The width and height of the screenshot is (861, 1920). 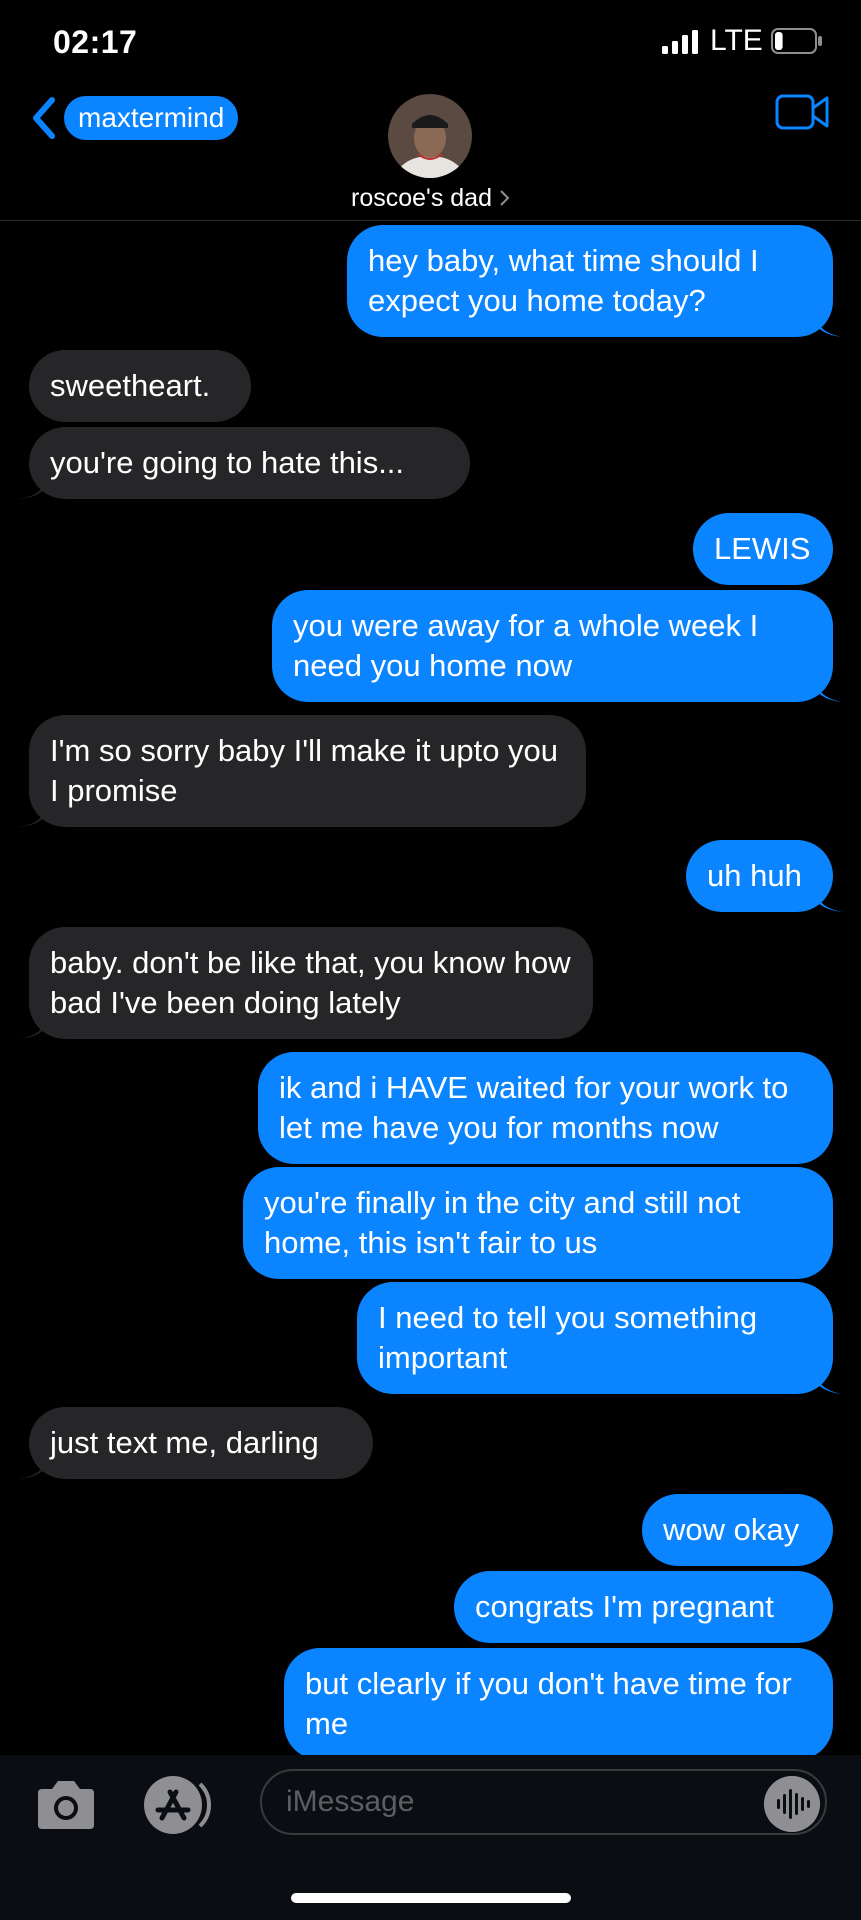 What do you see at coordinates (624, 1606) in the screenshot?
I see `message-text: congrats I'm pregnant` at bounding box center [624, 1606].